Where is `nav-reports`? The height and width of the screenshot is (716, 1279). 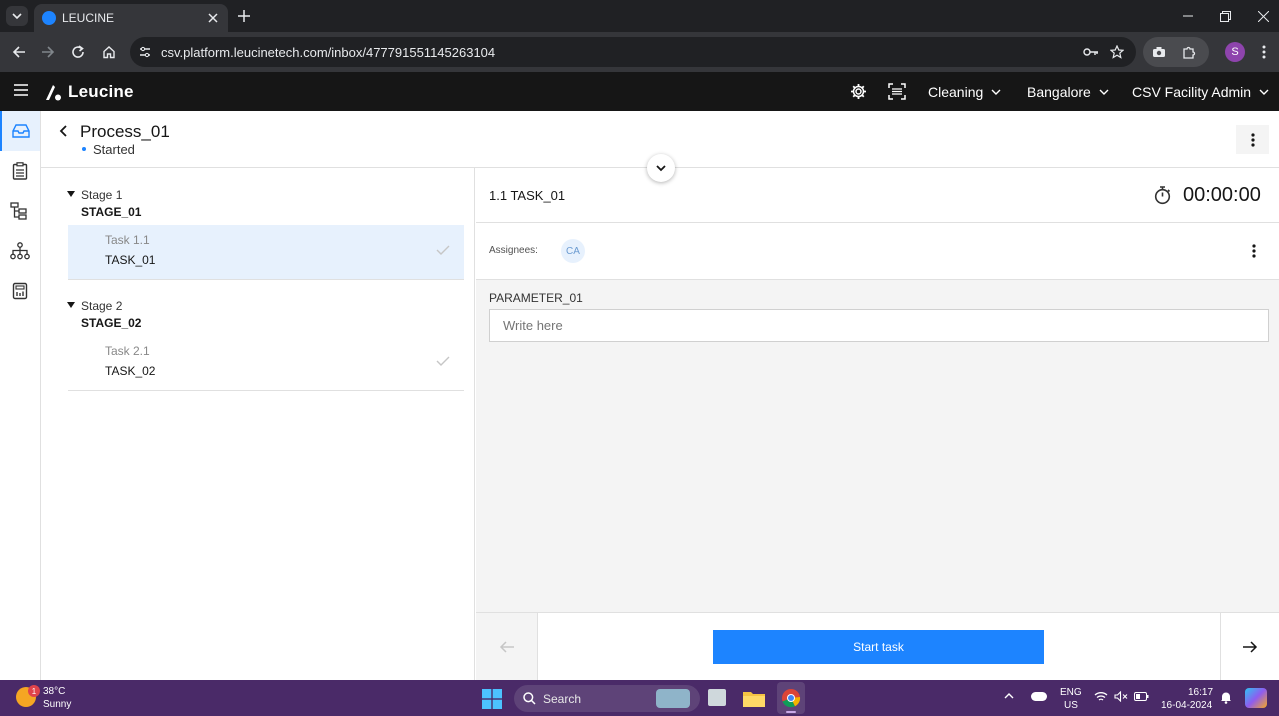 nav-reports is located at coordinates (20, 291).